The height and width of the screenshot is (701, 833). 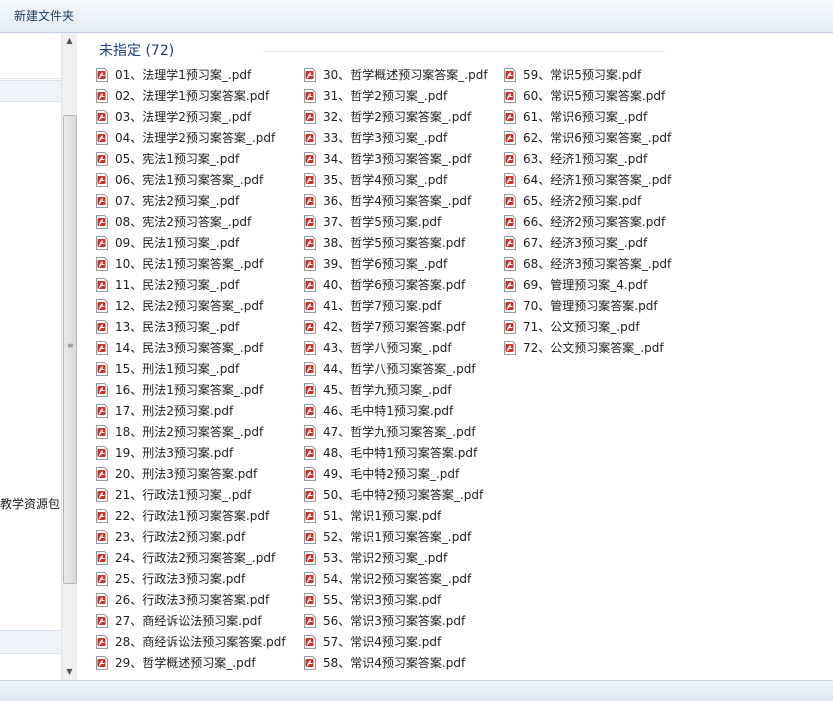 What do you see at coordinates (400, 453) in the screenshot?
I see `file-name: 48、毛中特1预习案答案.pdf` at bounding box center [400, 453].